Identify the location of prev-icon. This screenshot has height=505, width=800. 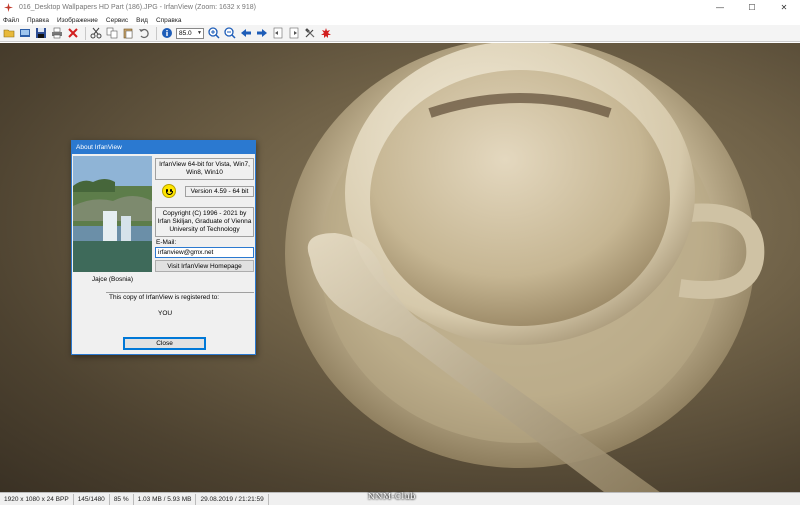
(245, 33).